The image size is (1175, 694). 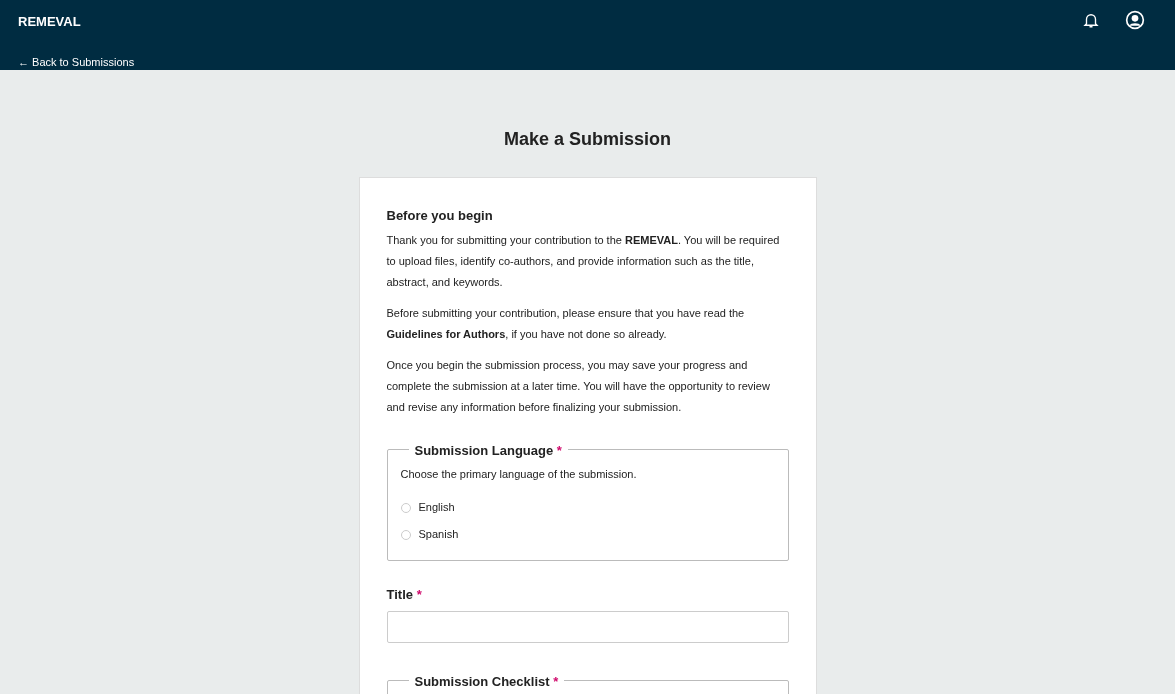 What do you see at coordinates (488, 450) in the screenshot?
I see `fieldset-legend: Submission Language *` at bounding box center [488, 450].